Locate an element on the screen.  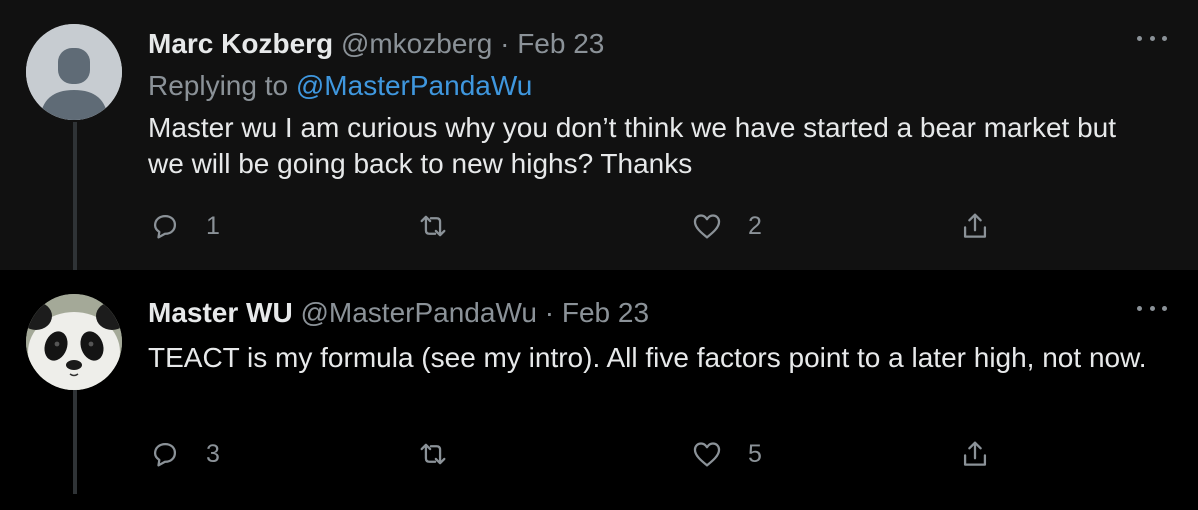
like-count: 2 is located at coordinates (755, 225).